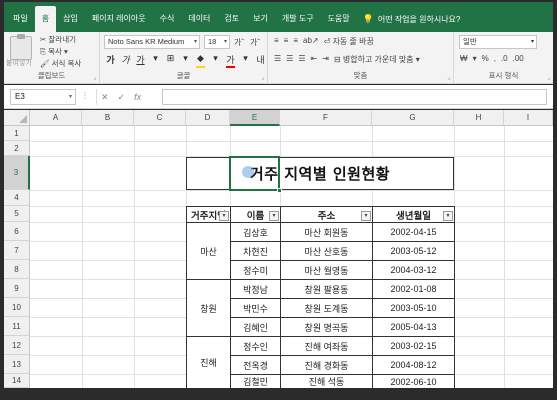  I want to click on table-cell-address: 창원 명곡동, so click(326, 327).